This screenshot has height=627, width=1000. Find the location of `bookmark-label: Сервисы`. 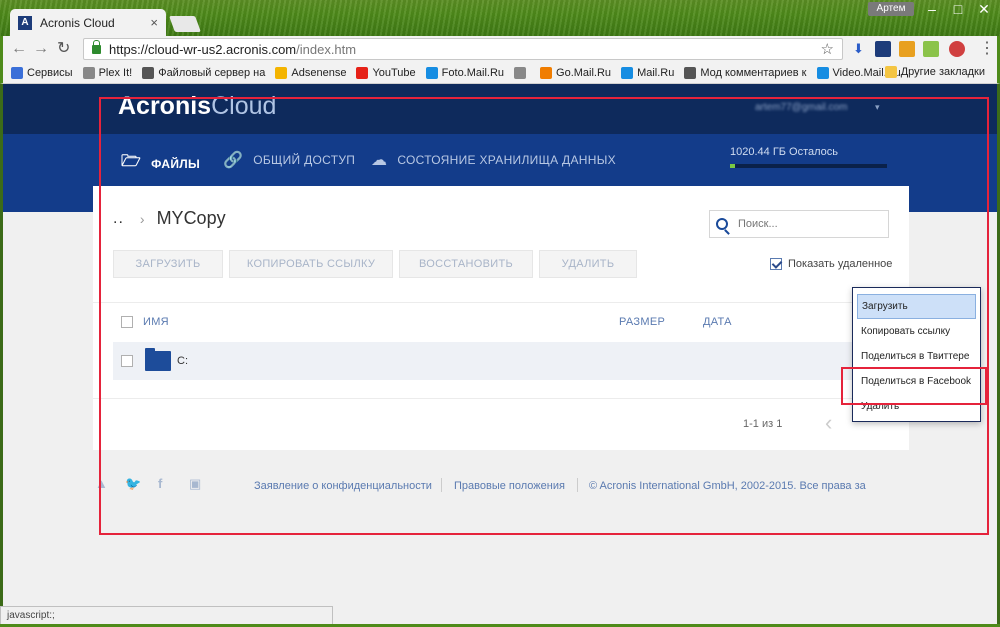

bookmark-label: Сервисы is located at coordinates (50, 72).